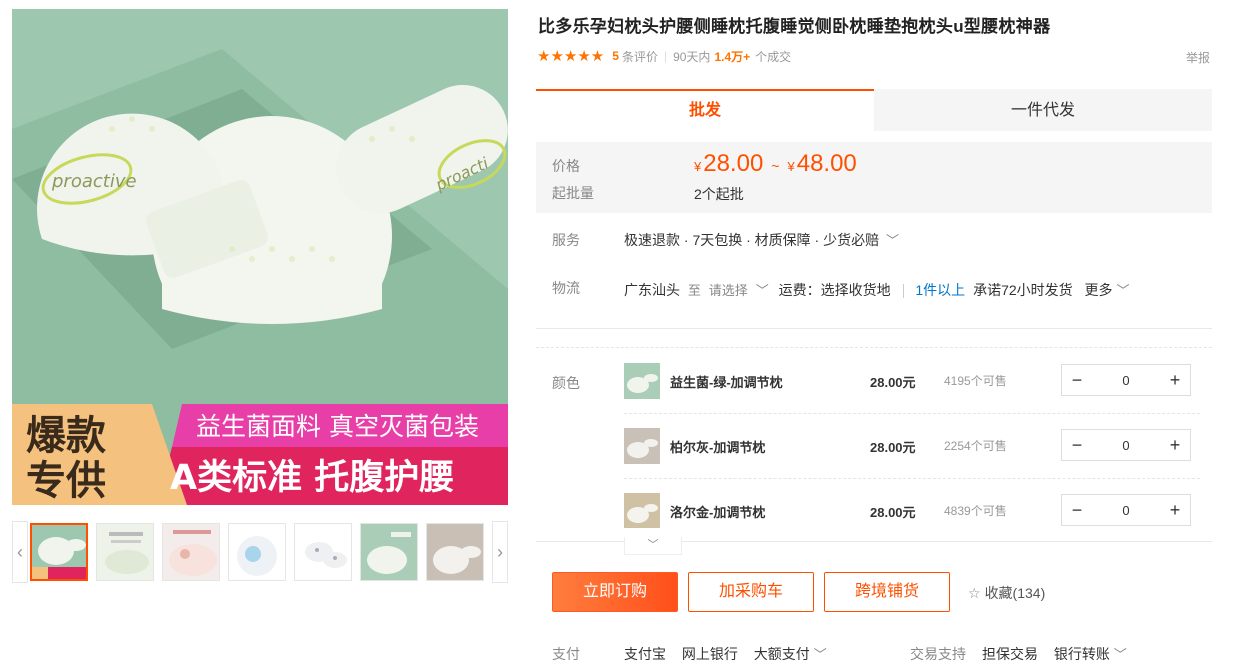  I want to click on sku-row: 益生菌-绿-加调节枕 28.00元 4195个可售 − 0 +, so click(912, 390).